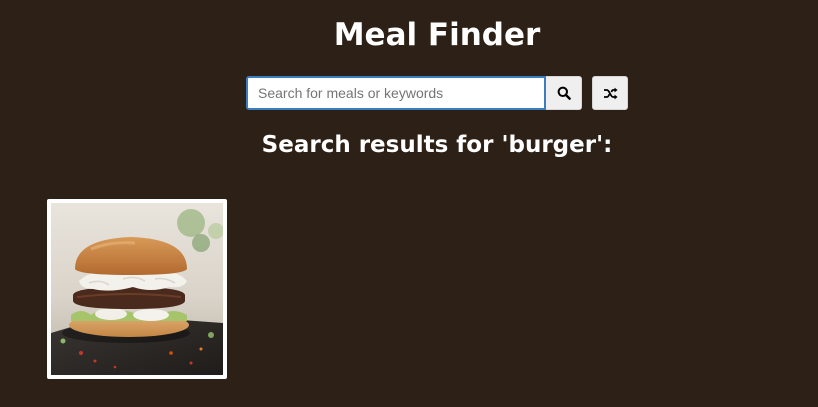  Describe the element at coordinates (437, 35) in the screenshot. I see `page-title: Meal Finder` at that location.